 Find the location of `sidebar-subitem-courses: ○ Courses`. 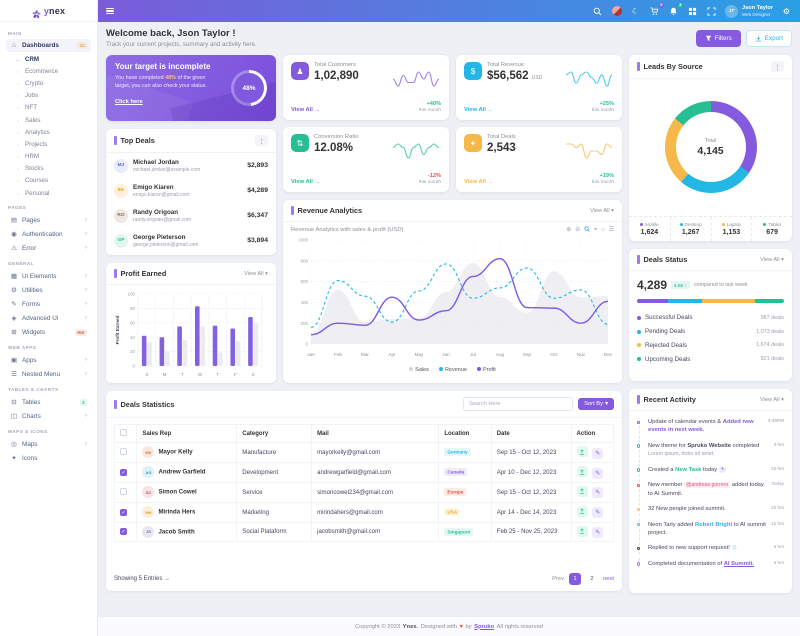

sidebar-subitem-courses: ○ Courses is located at coordinates (52, 181).